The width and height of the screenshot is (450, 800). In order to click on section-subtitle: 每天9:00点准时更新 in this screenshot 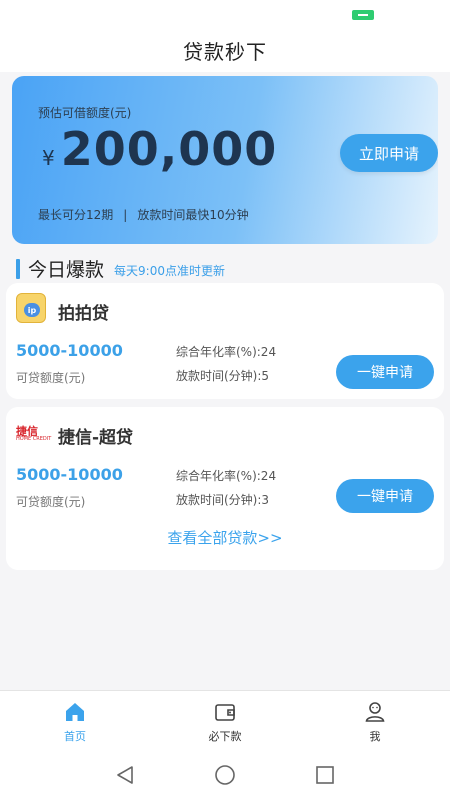, I will do `click(169, 271)`.